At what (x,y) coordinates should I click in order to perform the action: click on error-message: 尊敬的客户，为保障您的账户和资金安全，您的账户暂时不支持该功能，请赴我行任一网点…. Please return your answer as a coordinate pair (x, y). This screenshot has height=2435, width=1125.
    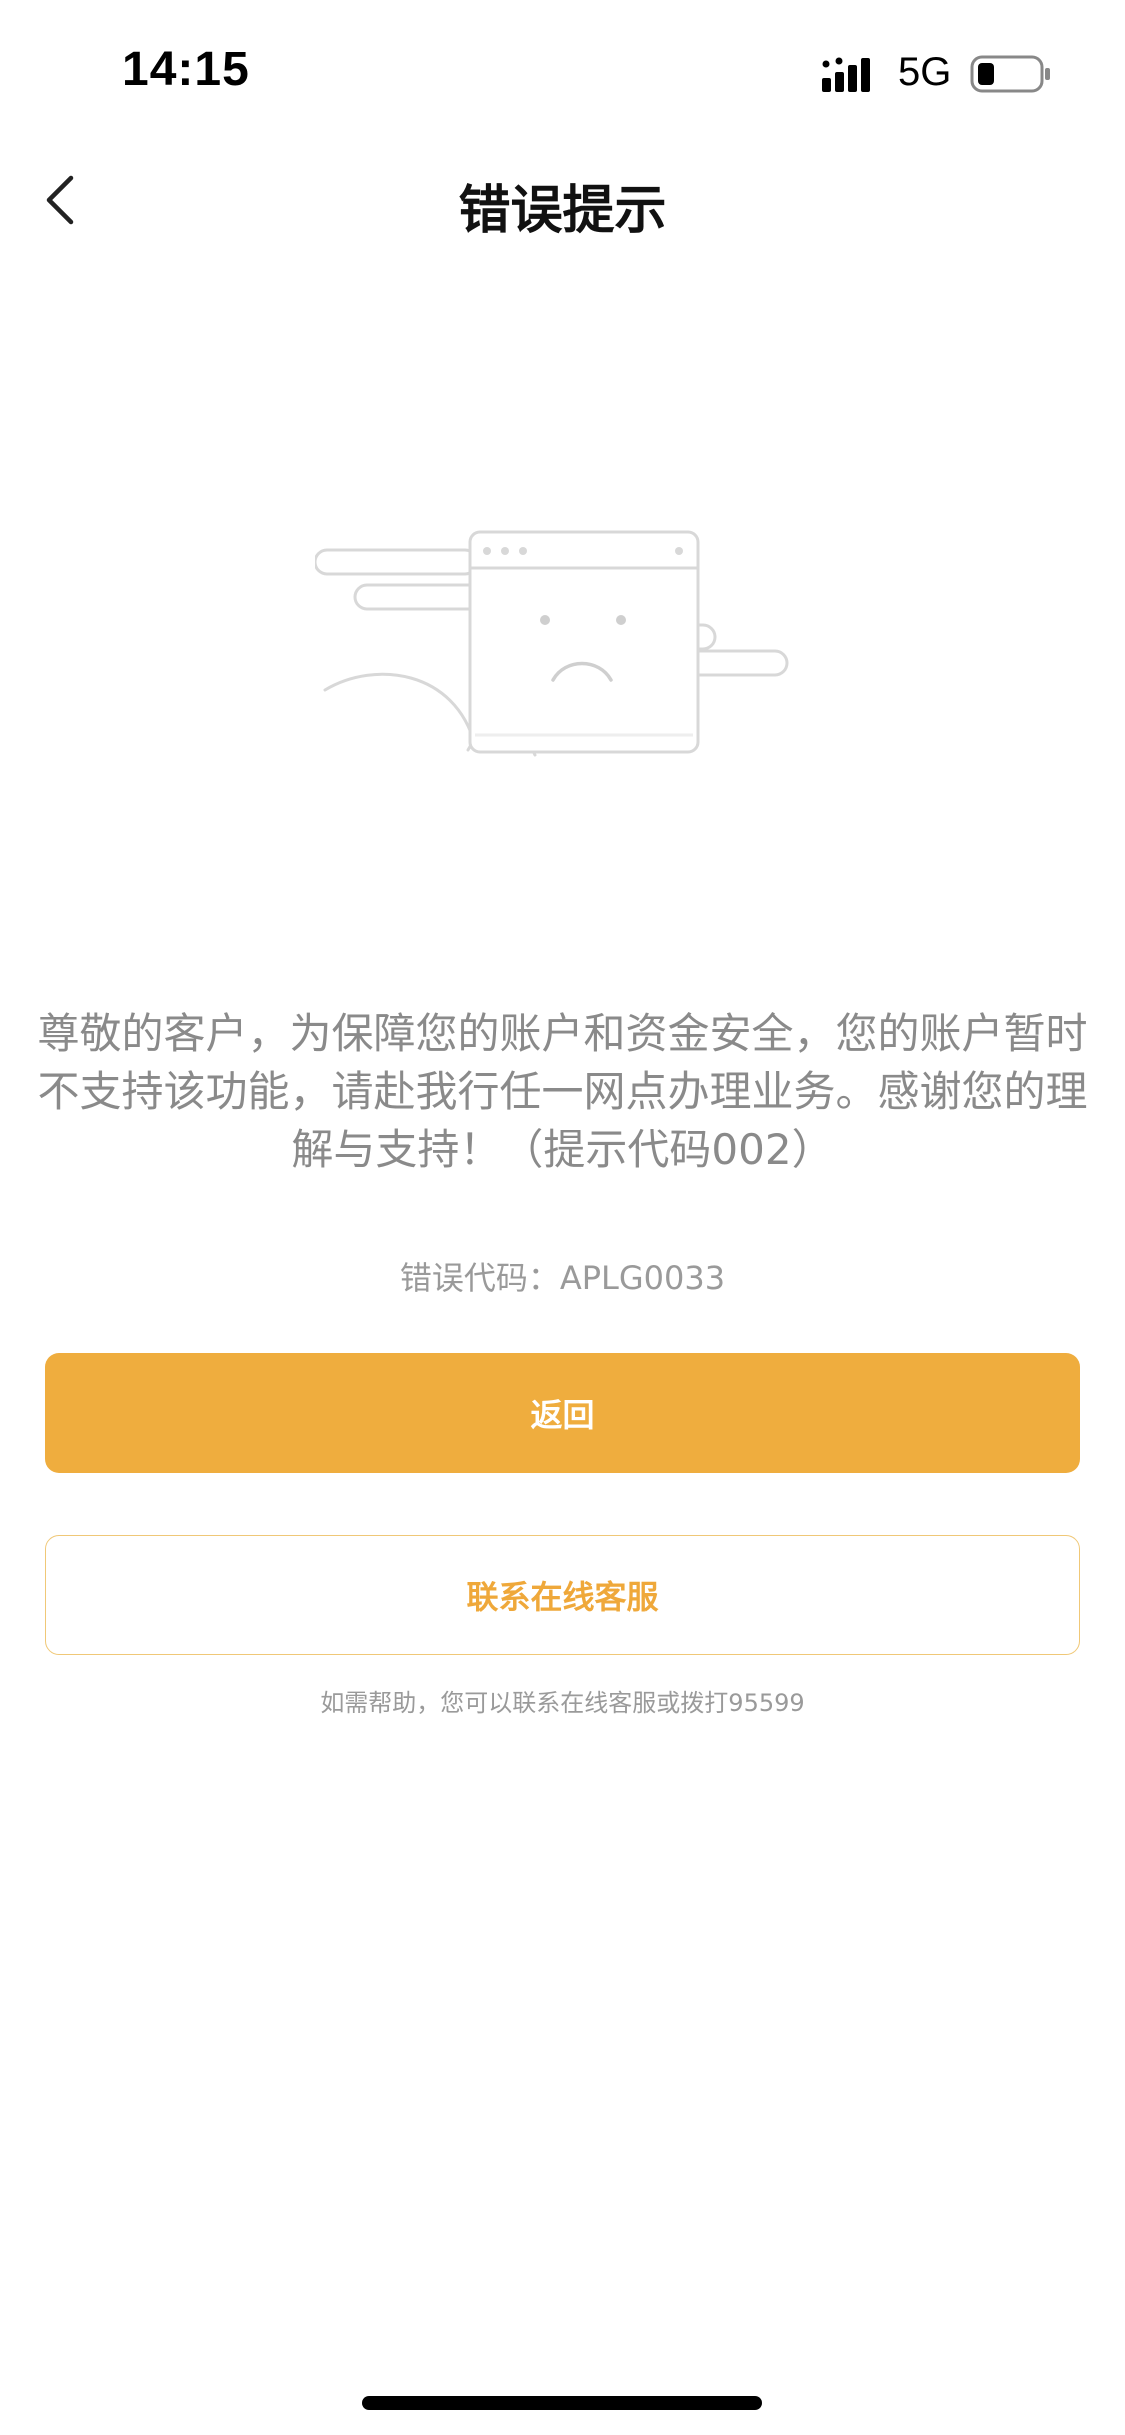
    Looking at the image, I should click on (562, 1091).